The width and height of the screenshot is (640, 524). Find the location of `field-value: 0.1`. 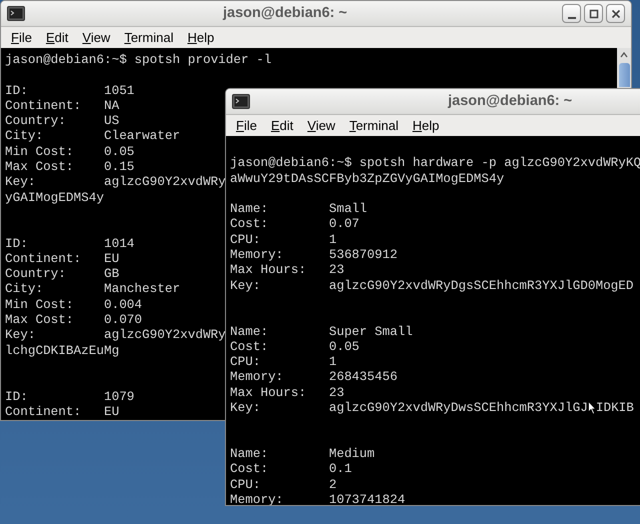

field-value: 0.1 is located at coordinates (340, 469).